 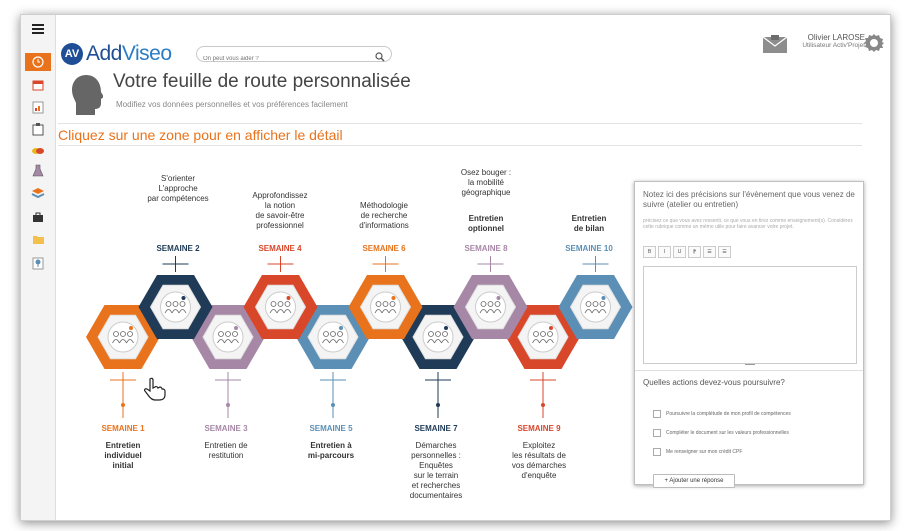 What do you see at coordinates (123, 428) in the screenshot?
I see `week1-label: SEMAINE 1` at bounding box center [123, 428].